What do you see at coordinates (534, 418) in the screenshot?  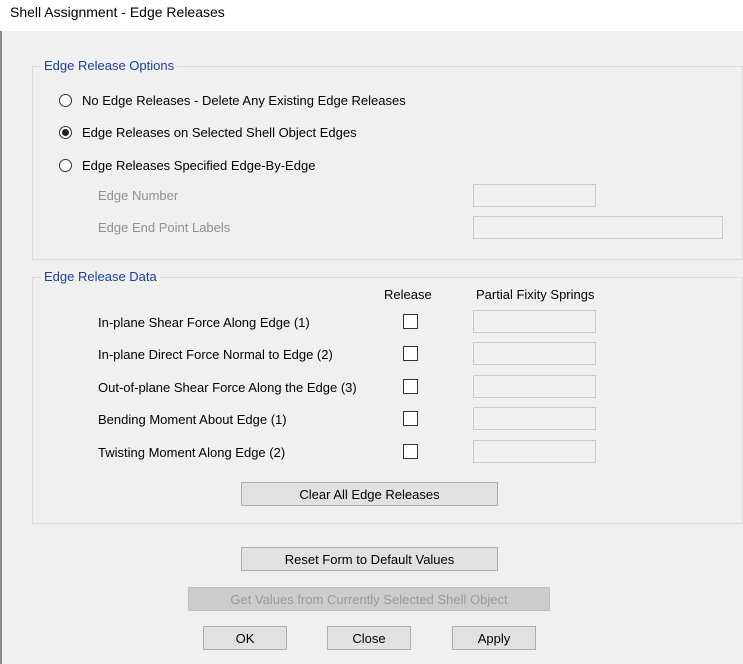 I see `spring-input-bending-moment` at bounding box center [534, 418].